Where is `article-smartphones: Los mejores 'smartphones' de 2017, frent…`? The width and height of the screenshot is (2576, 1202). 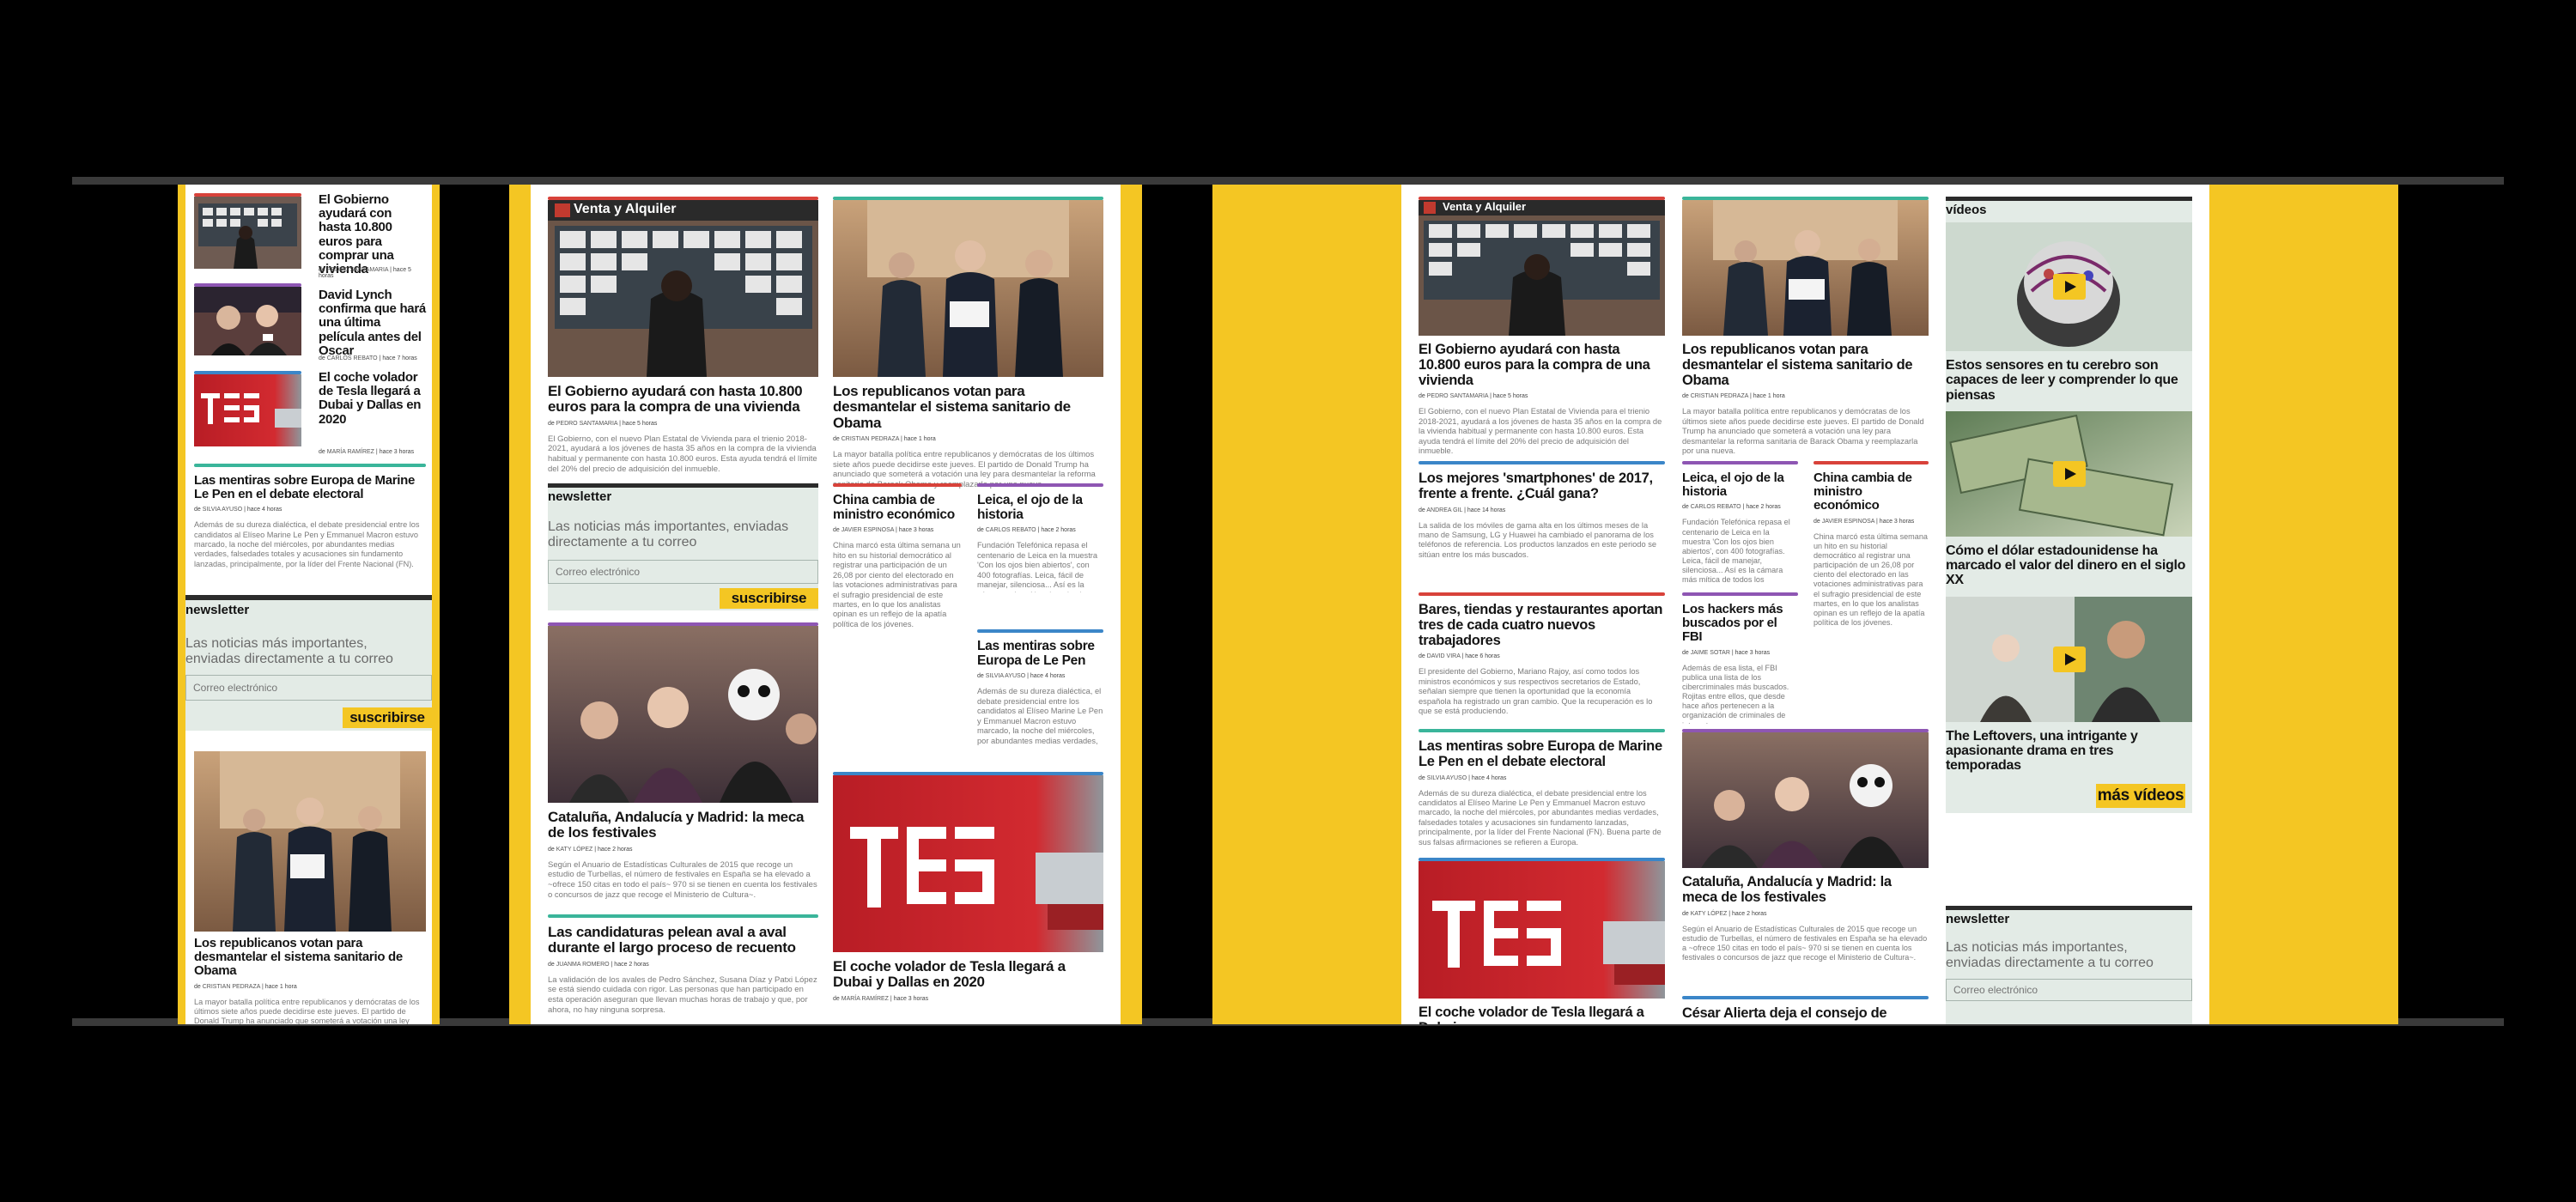 article-smartphones: Los mejores 'smartphones' de 2017, frent… is located at coordinates (1542, 510).